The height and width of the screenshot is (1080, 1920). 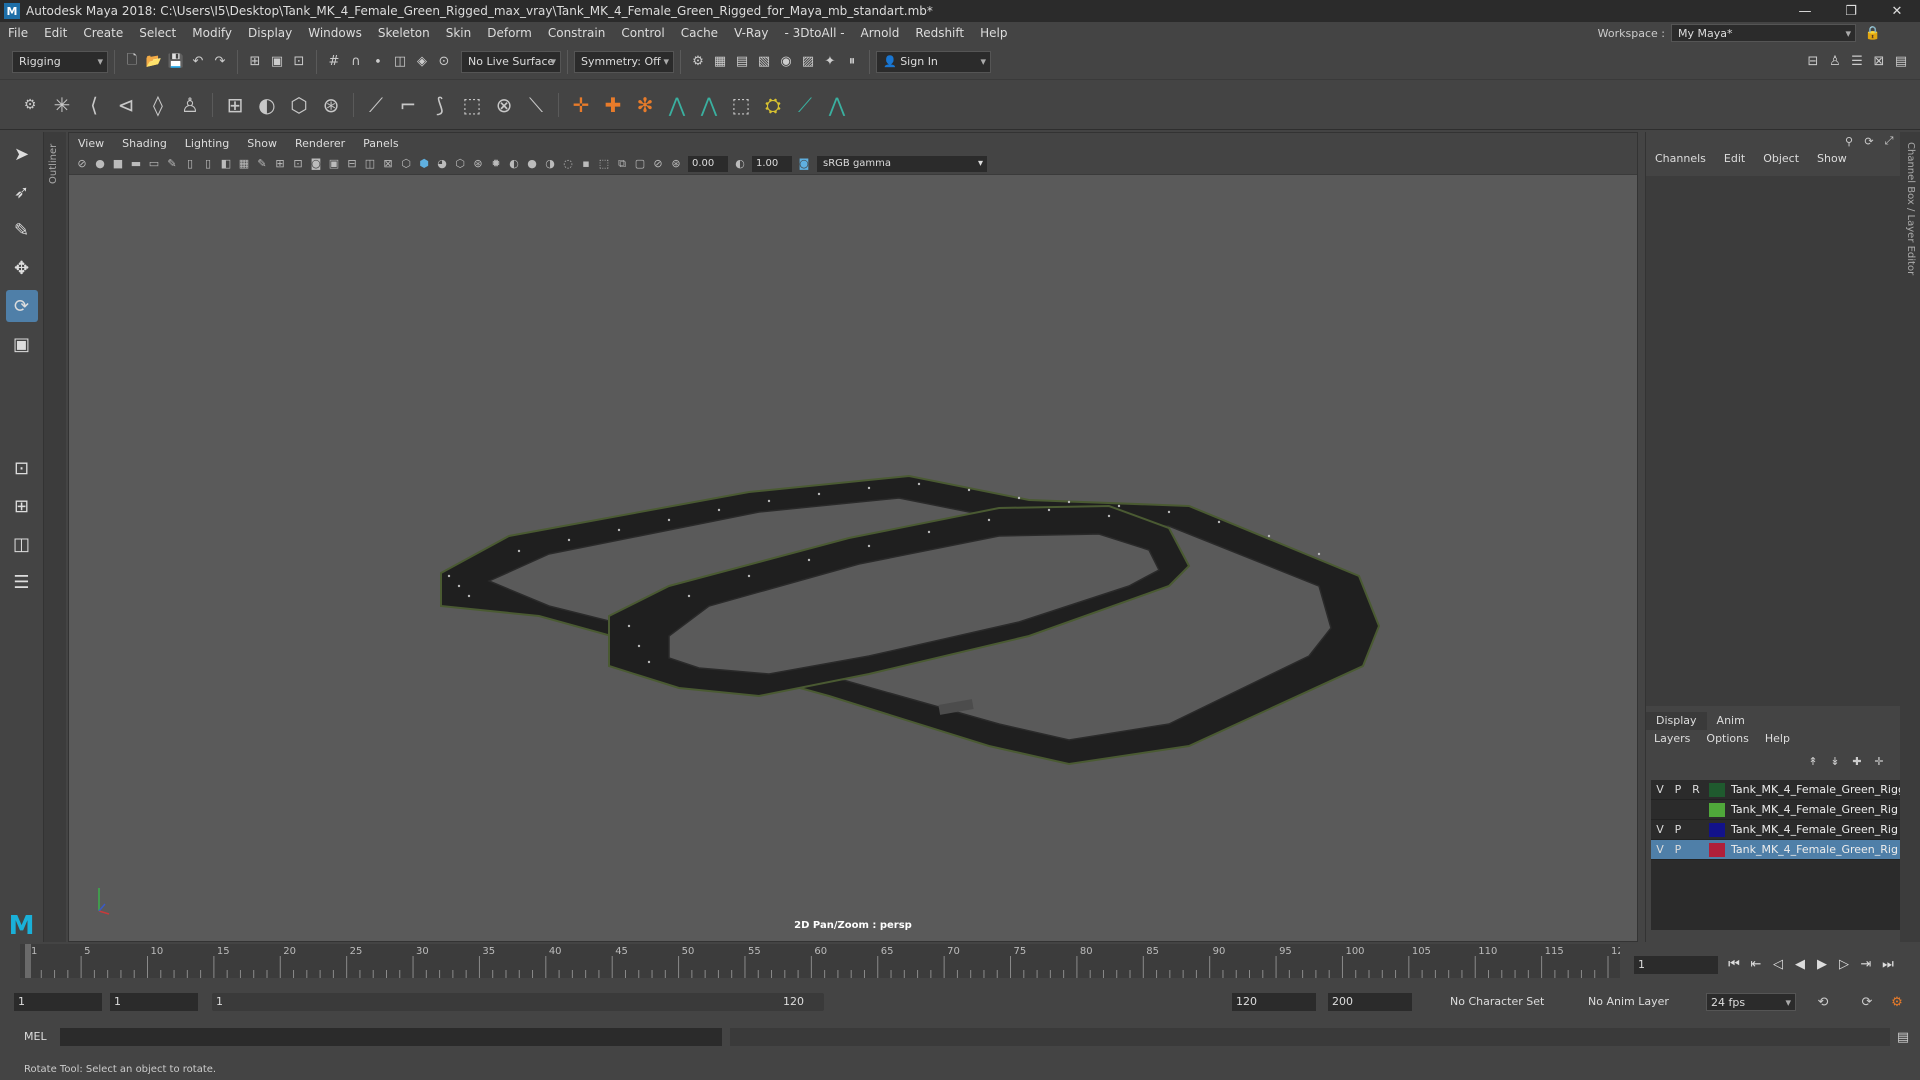 I want to click on snap-grid-icon: #, so click(x=334, y=62).